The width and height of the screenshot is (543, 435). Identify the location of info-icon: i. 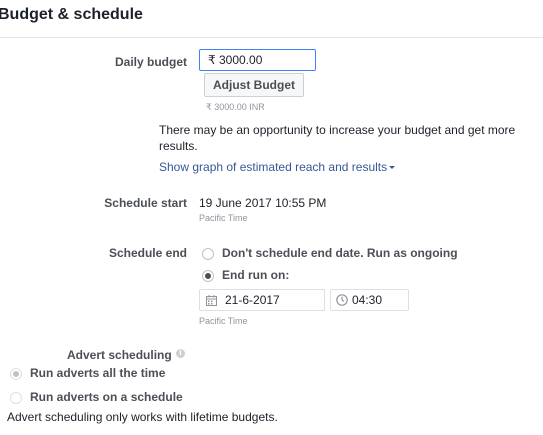
(180, 353).